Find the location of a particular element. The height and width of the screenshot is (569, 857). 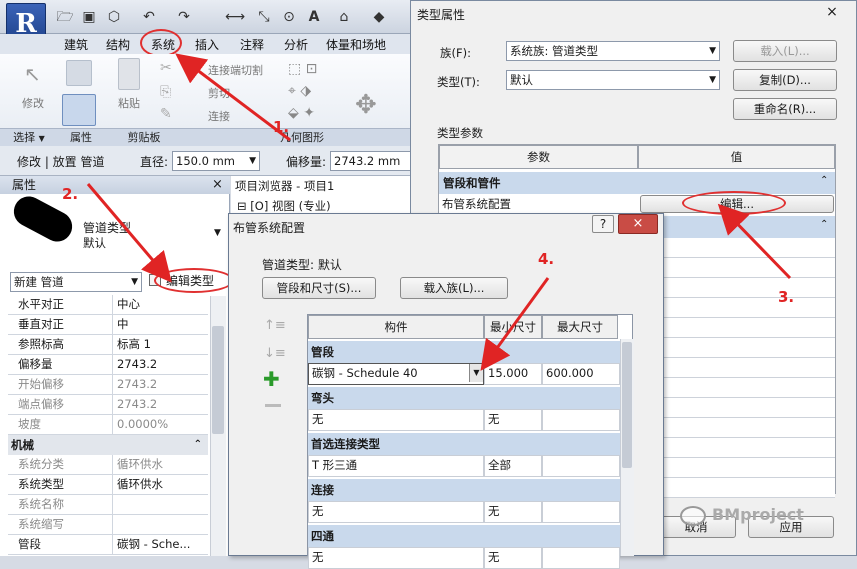

redo-icon: ↷ is located at coordinates (184, 17).